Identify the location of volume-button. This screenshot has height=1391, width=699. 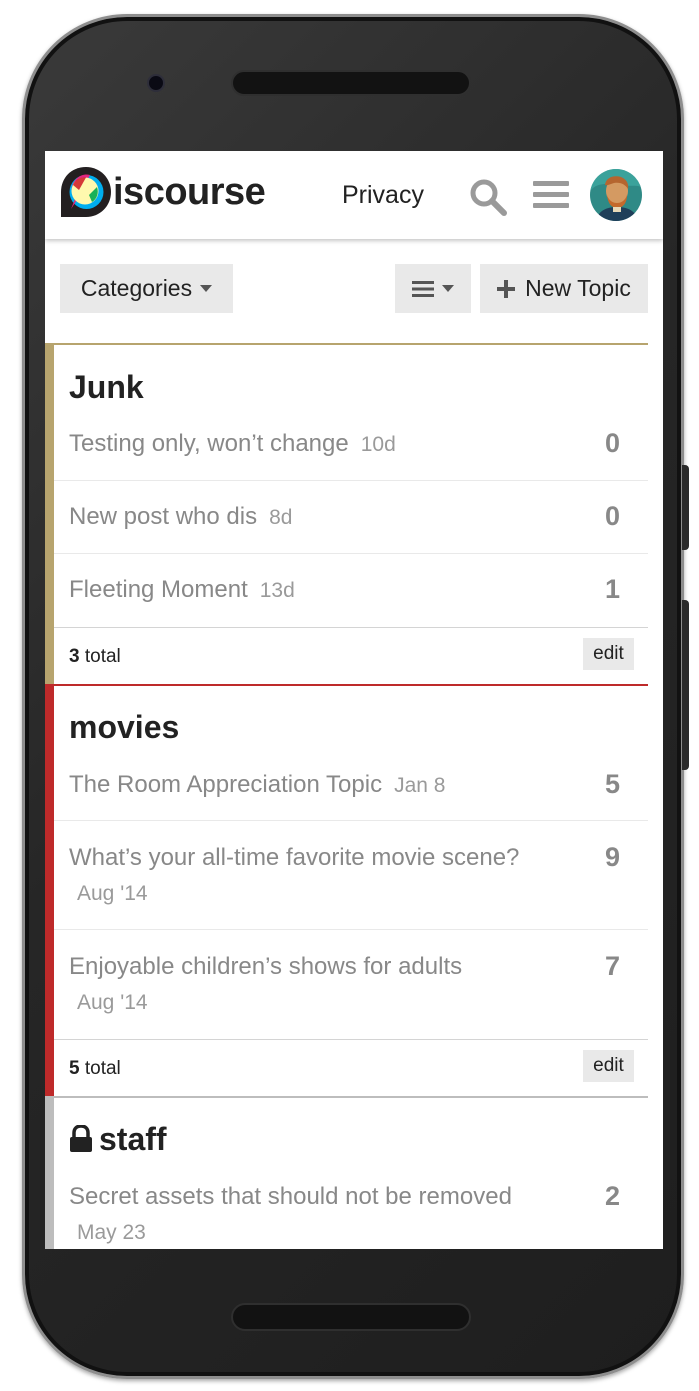
(685, 507).